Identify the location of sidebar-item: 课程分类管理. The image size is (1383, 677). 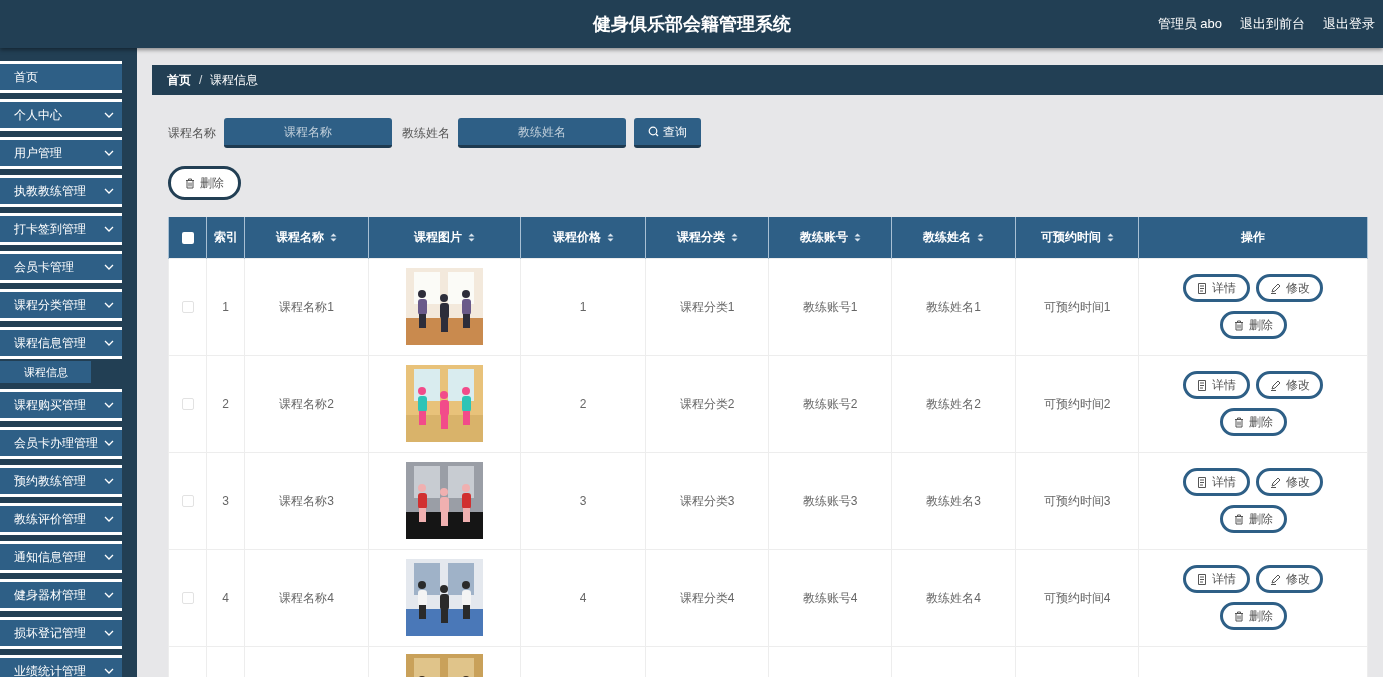
(61, 305).